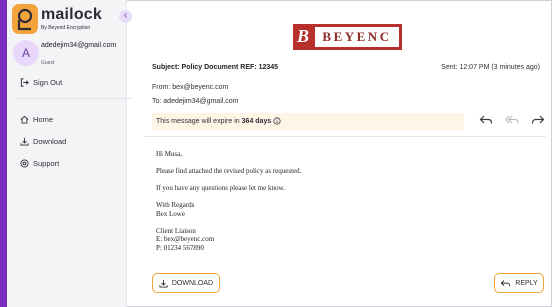  What do you see at coordinates (490, 67) in the screenshot?
I see `email-sent-time: Sent: 12:07 PM (3 minutes ago)` at bounding box center [490, 67].